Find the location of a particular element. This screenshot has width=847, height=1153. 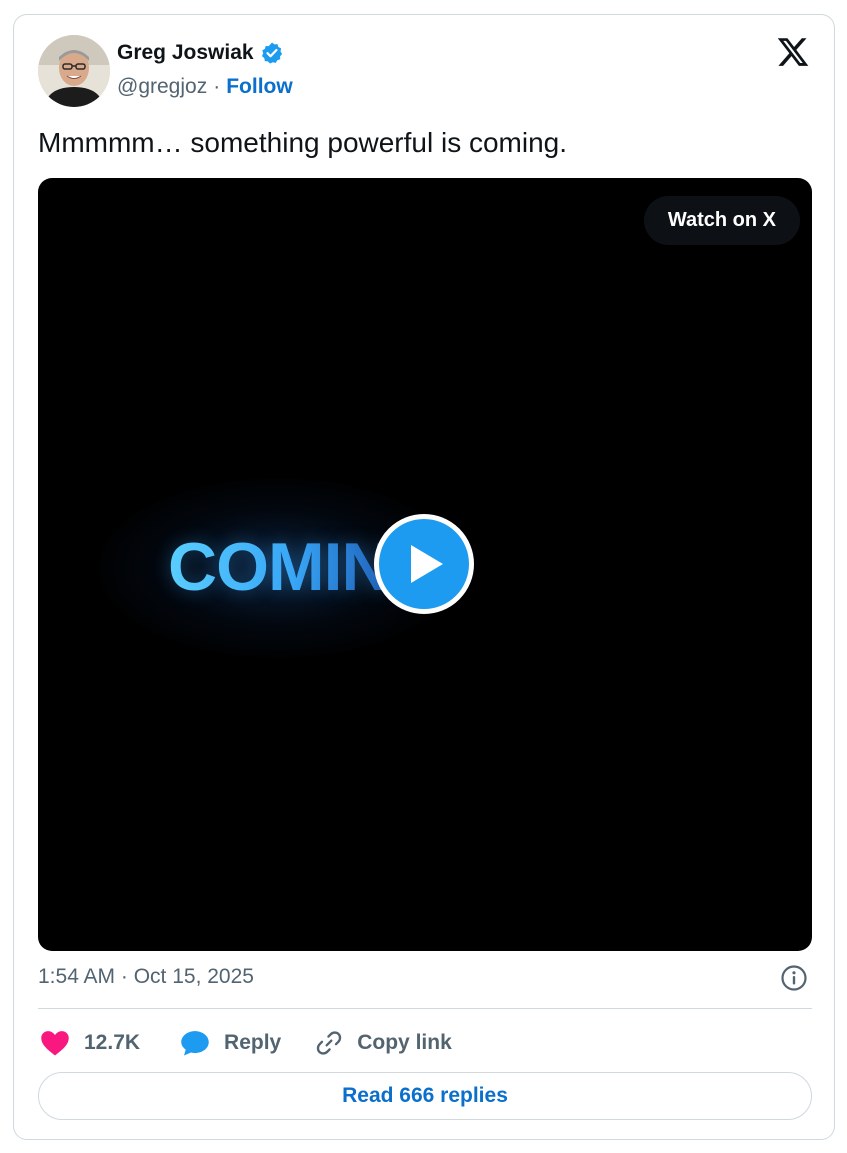

read-replies-button: Read 666 replies is located at coordinates (425, 1096).